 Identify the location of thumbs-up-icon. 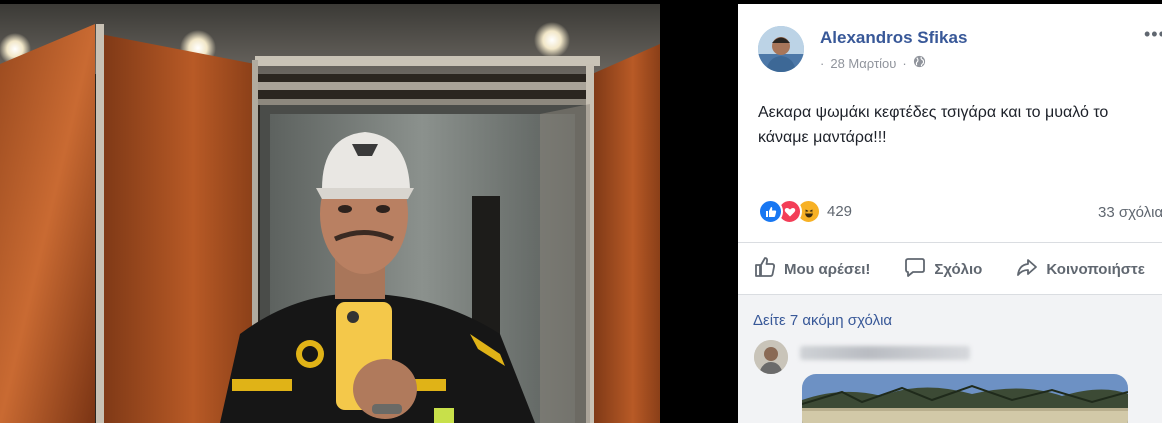
(765, 269).